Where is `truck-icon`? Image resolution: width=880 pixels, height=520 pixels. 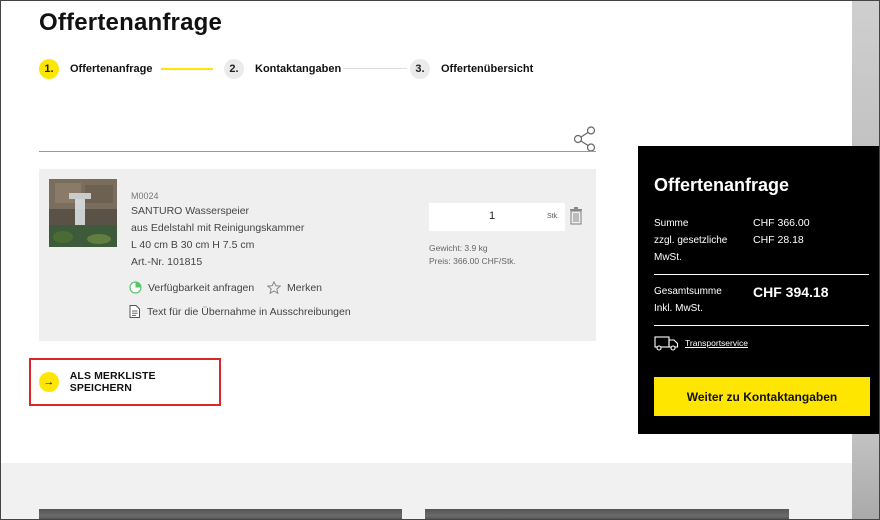
truck-icon is located at coordinates (666, 343).